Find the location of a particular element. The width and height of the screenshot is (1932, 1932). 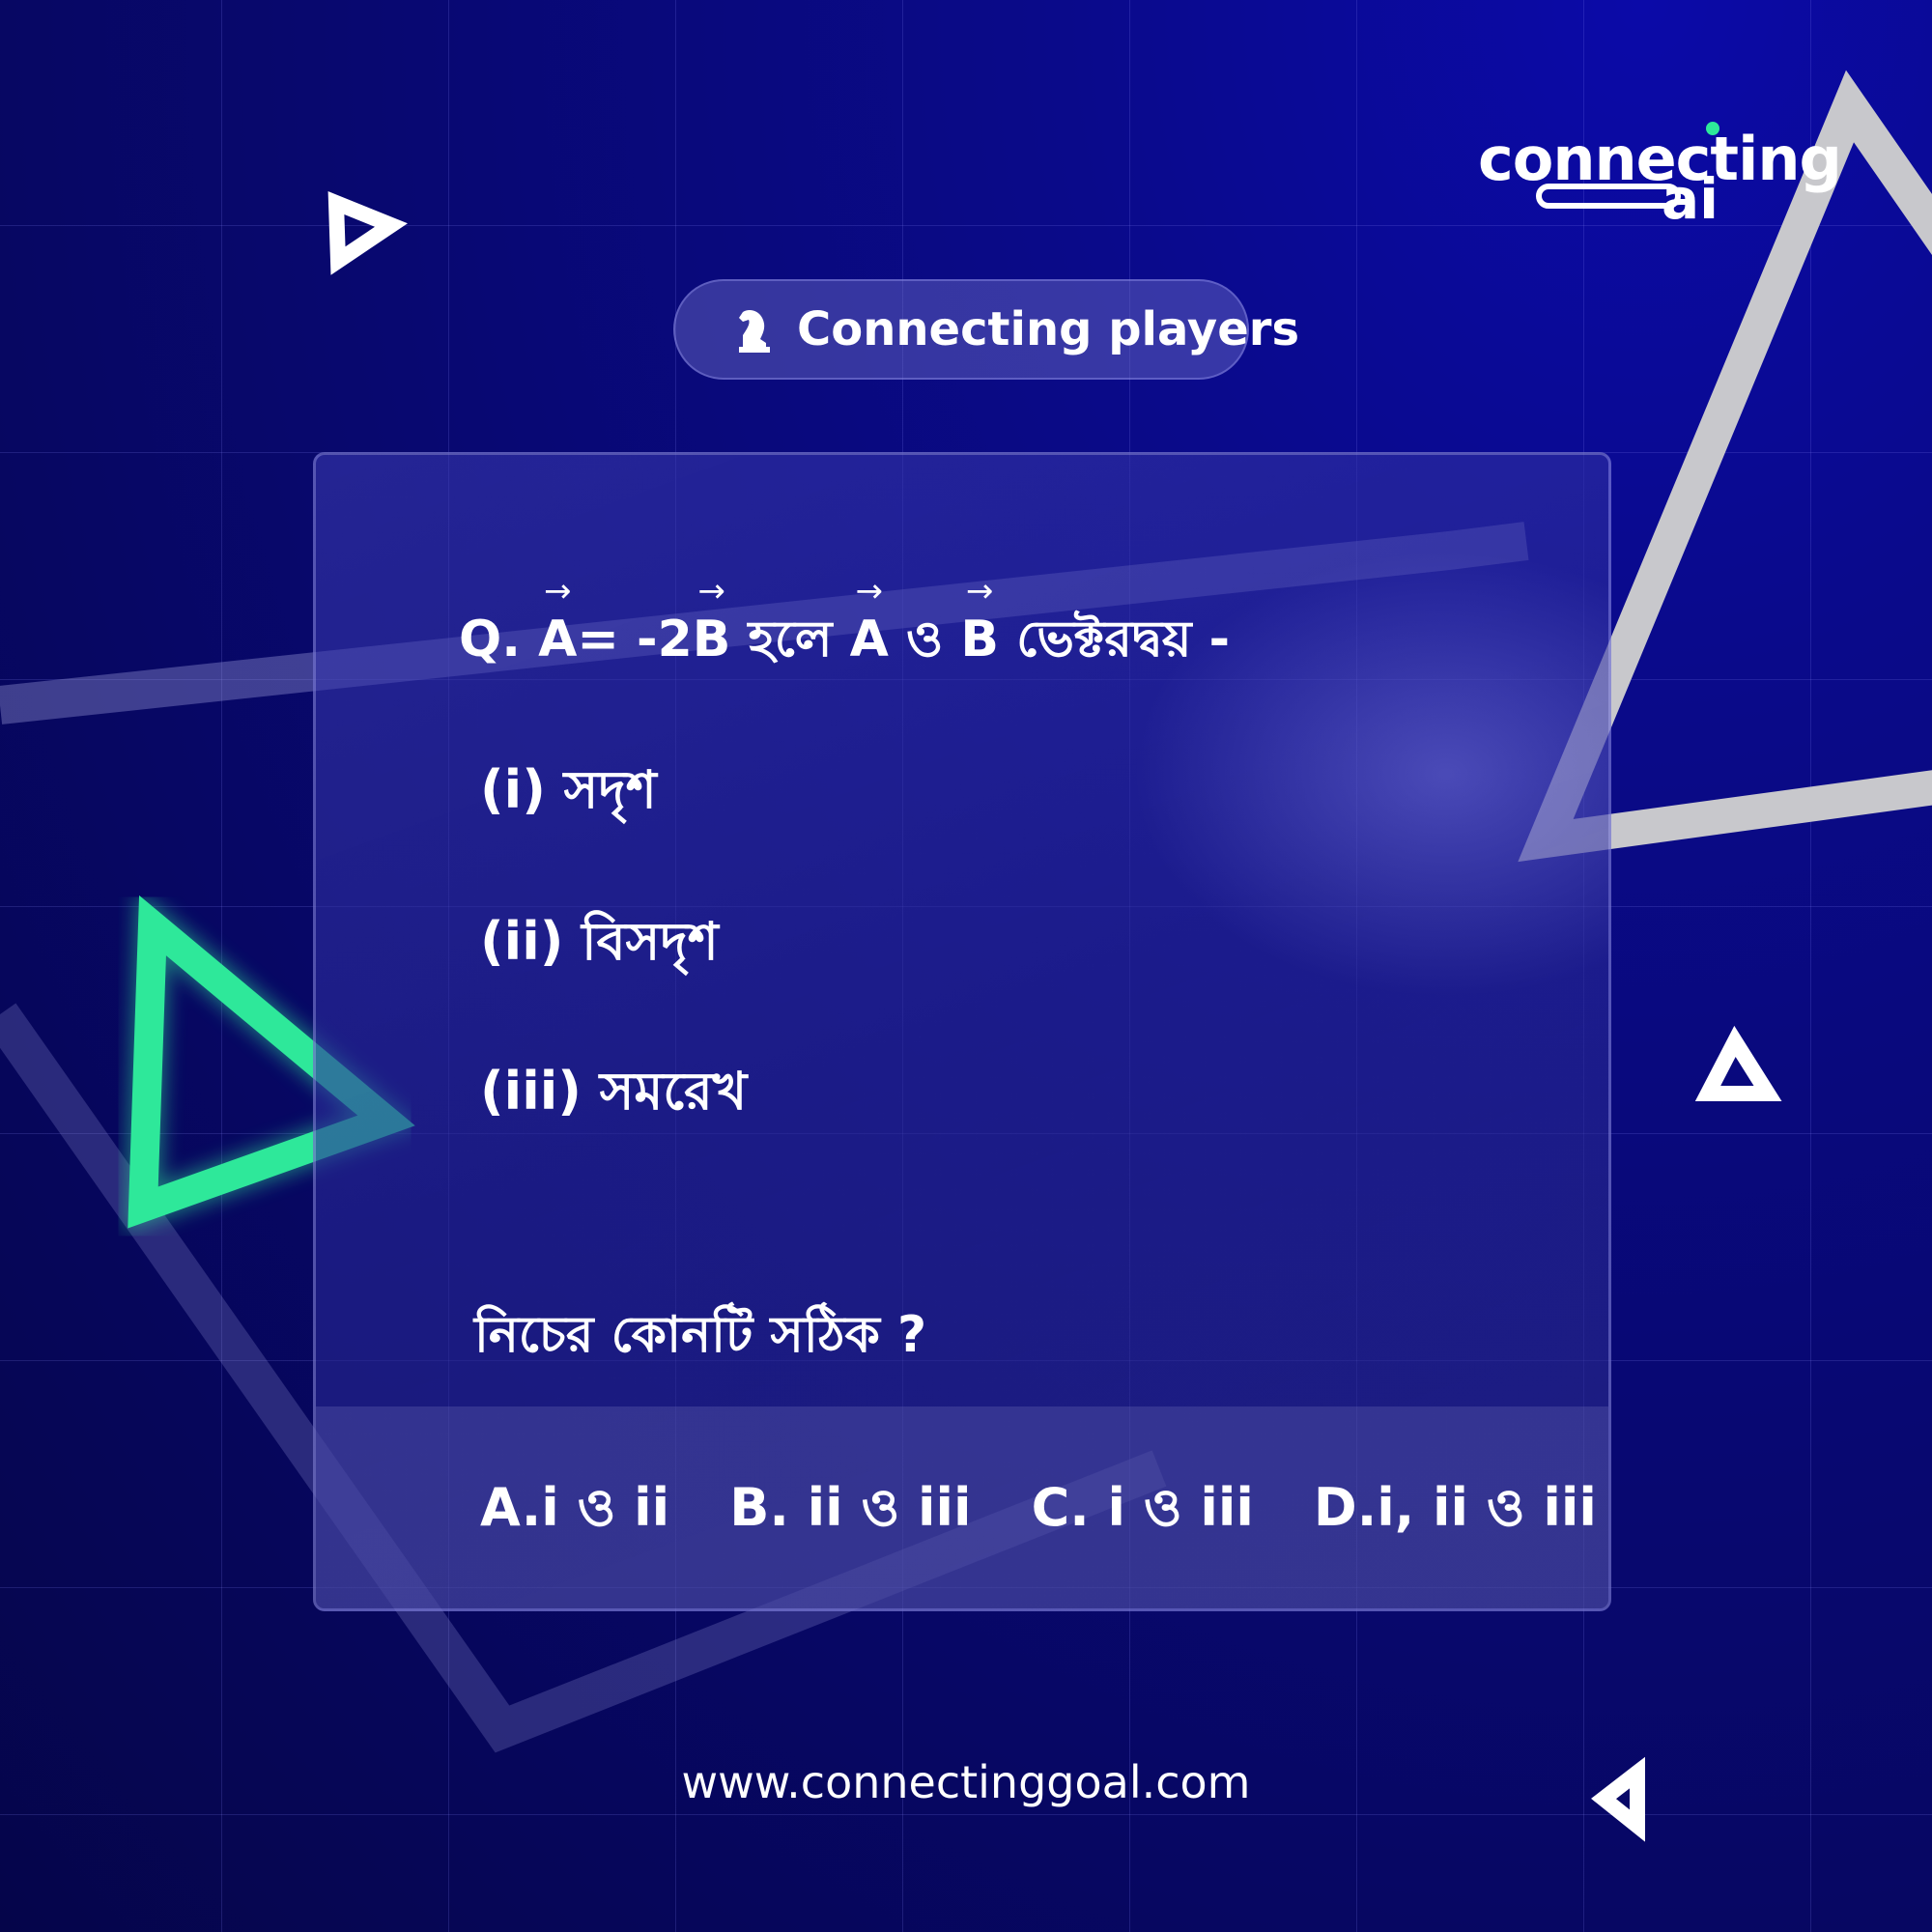

answer-b: B. ii ও iii is located at coordinates (850, 1510).